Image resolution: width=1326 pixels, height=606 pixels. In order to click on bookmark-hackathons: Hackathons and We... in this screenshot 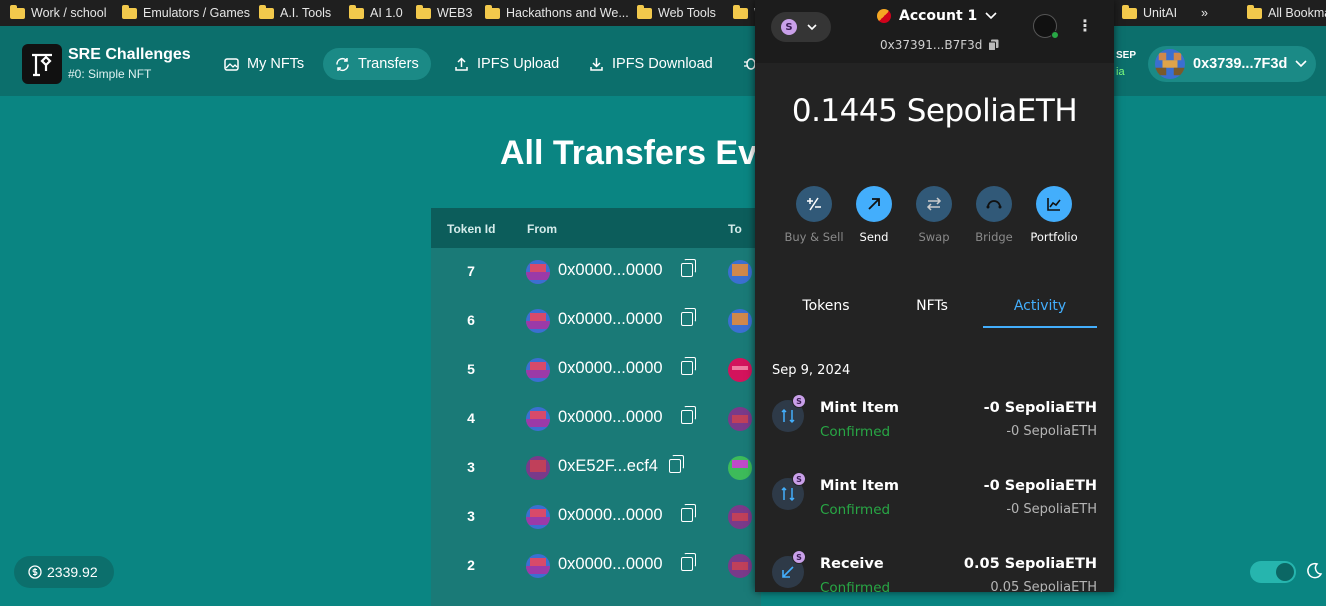, I will do `click(557, 13)`.